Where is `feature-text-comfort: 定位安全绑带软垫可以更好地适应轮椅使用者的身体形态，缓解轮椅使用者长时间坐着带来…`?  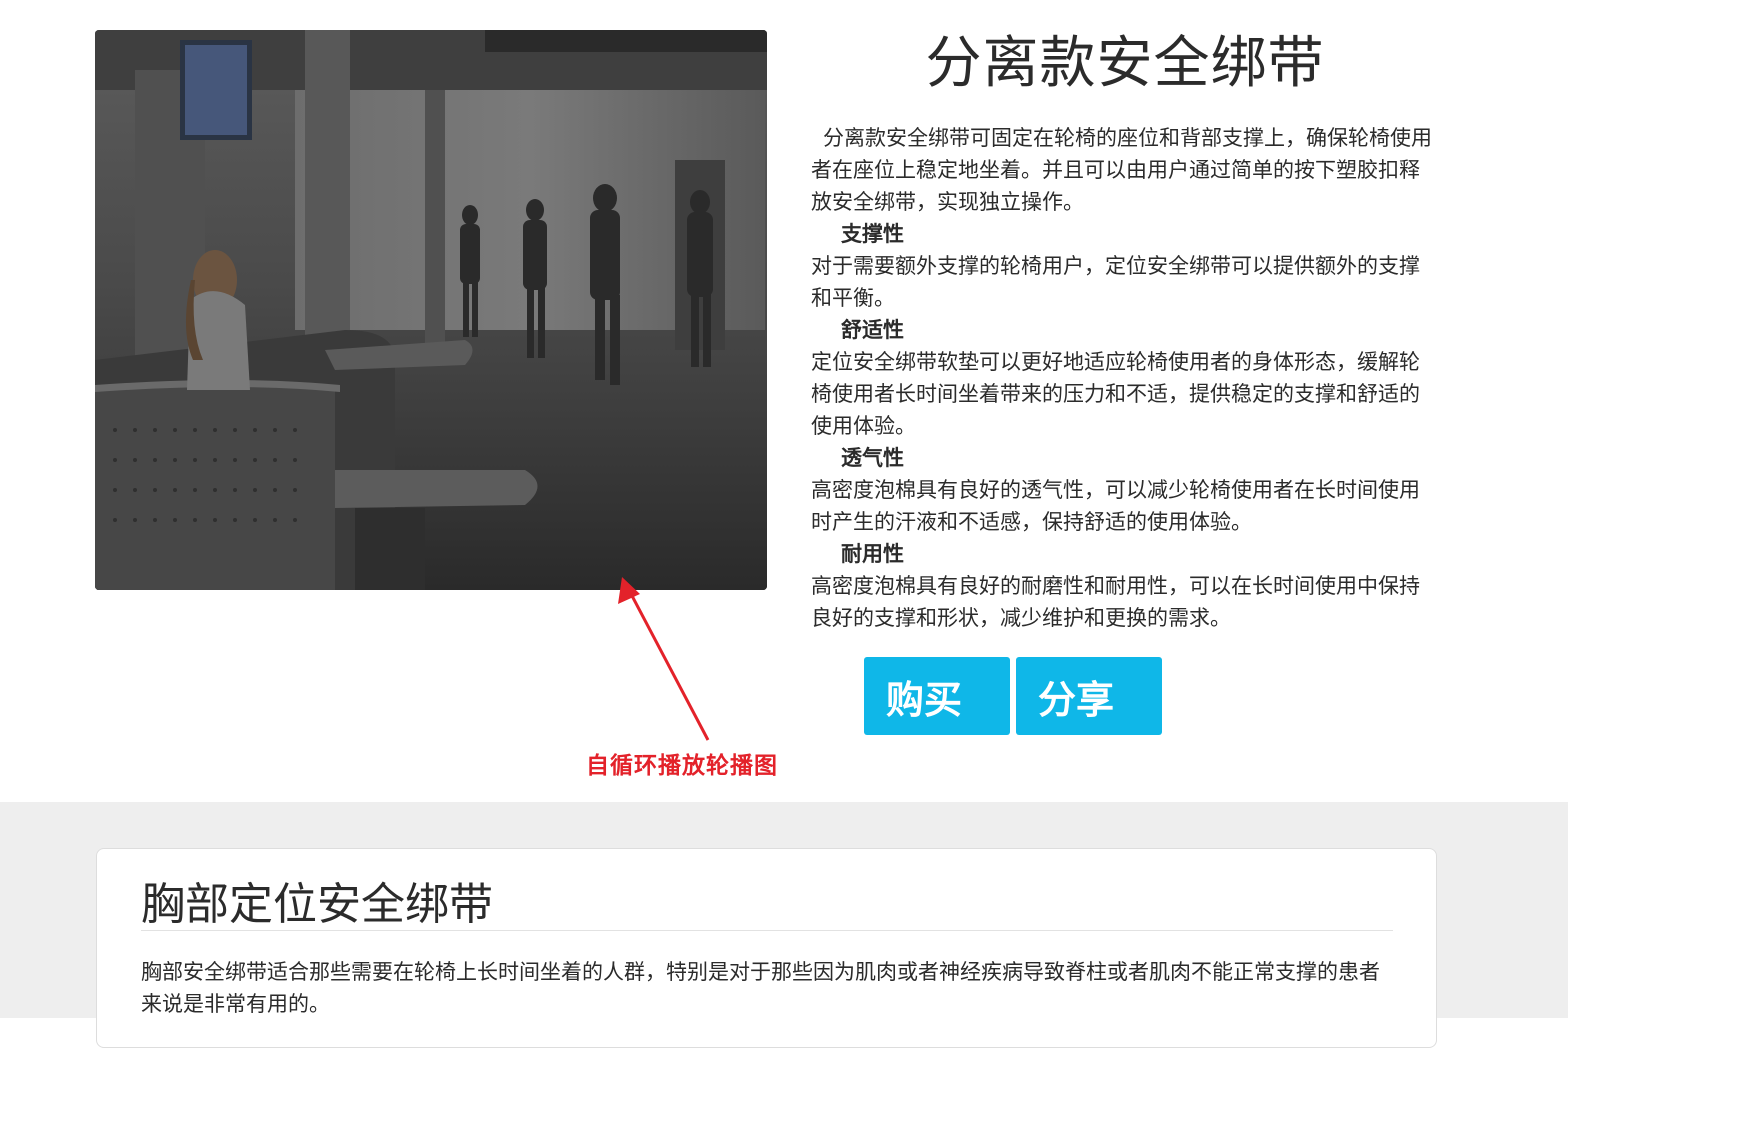
feature-text-comfort: 定位安全绑带软垫可以更好地适应轮椅使用者的身体形态，缓解轮椅使用者长时间坐着带来… is located at coordinates (1115, 394).